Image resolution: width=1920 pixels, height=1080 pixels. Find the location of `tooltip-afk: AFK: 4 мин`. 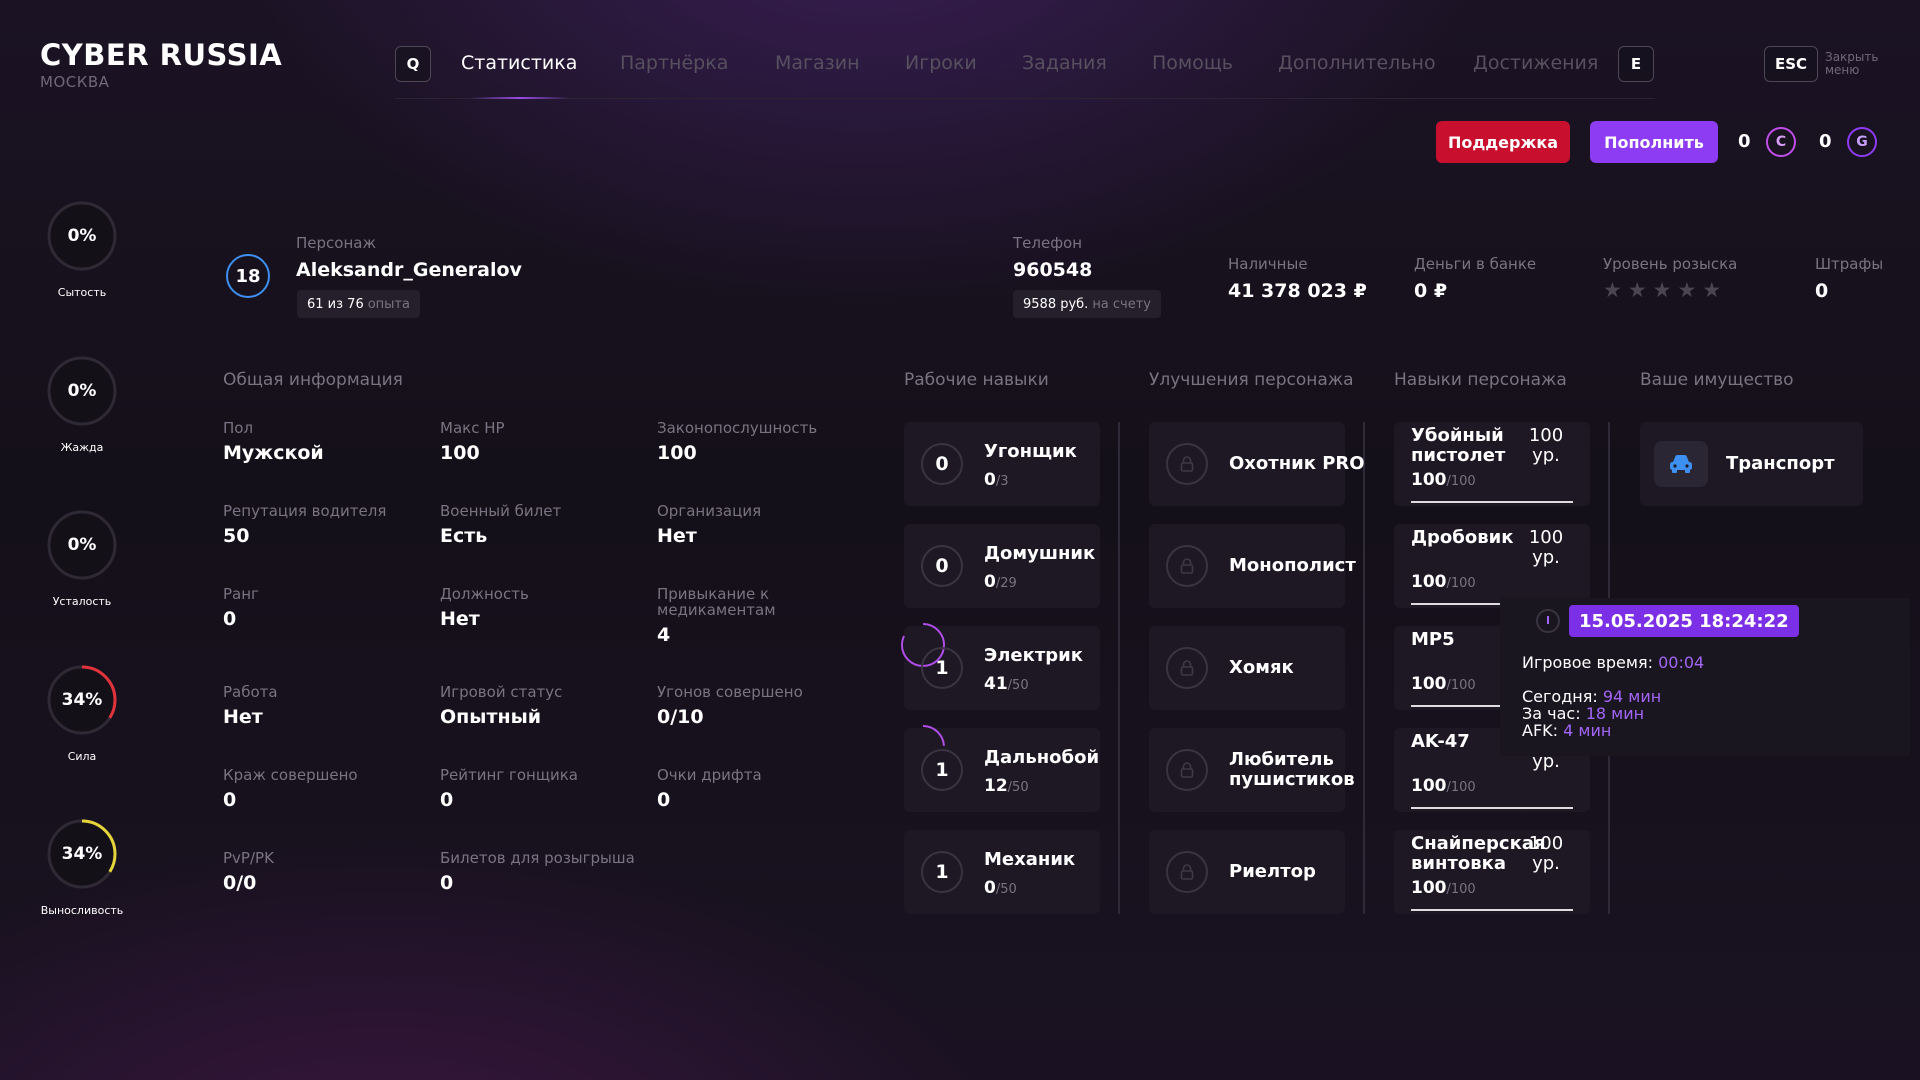

tooltip-afk: AFK: 4 мин is located at coordinates (1567, 730).